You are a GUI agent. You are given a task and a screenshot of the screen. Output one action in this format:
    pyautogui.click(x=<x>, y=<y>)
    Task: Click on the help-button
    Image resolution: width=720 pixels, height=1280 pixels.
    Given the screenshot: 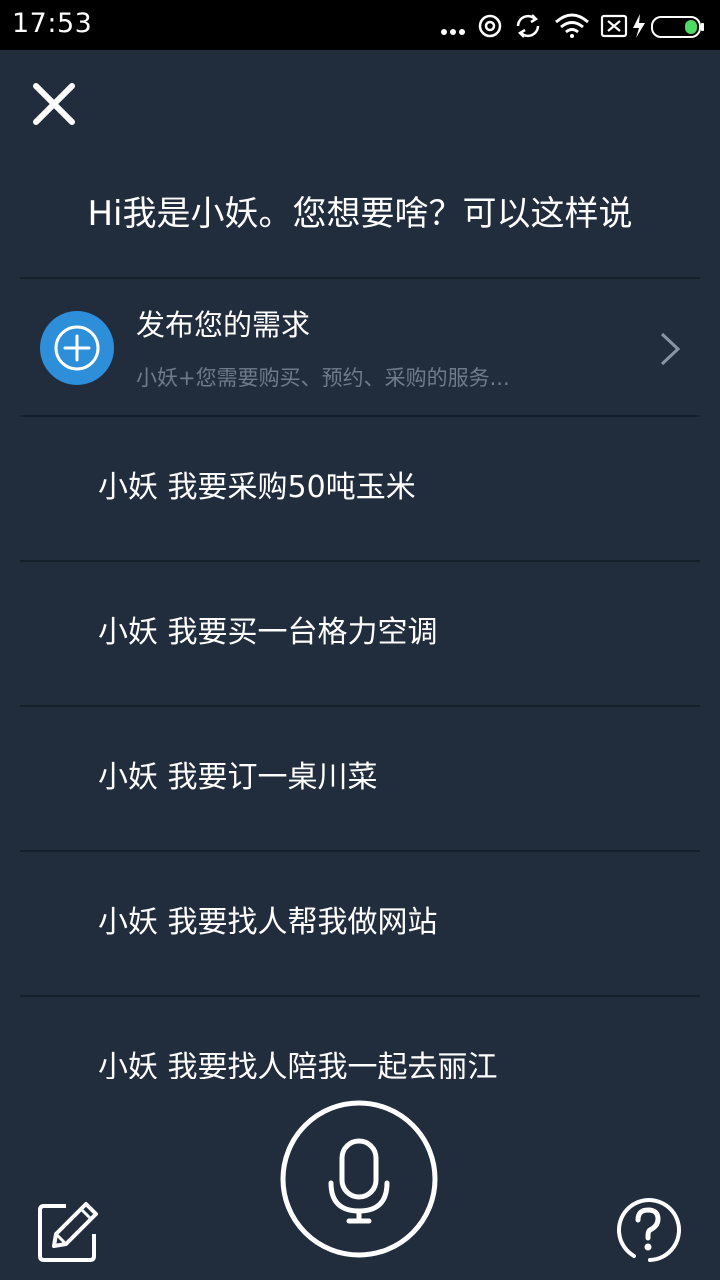 What is the action you would take?
    pyautogui.click(x=648, y=1230)
    